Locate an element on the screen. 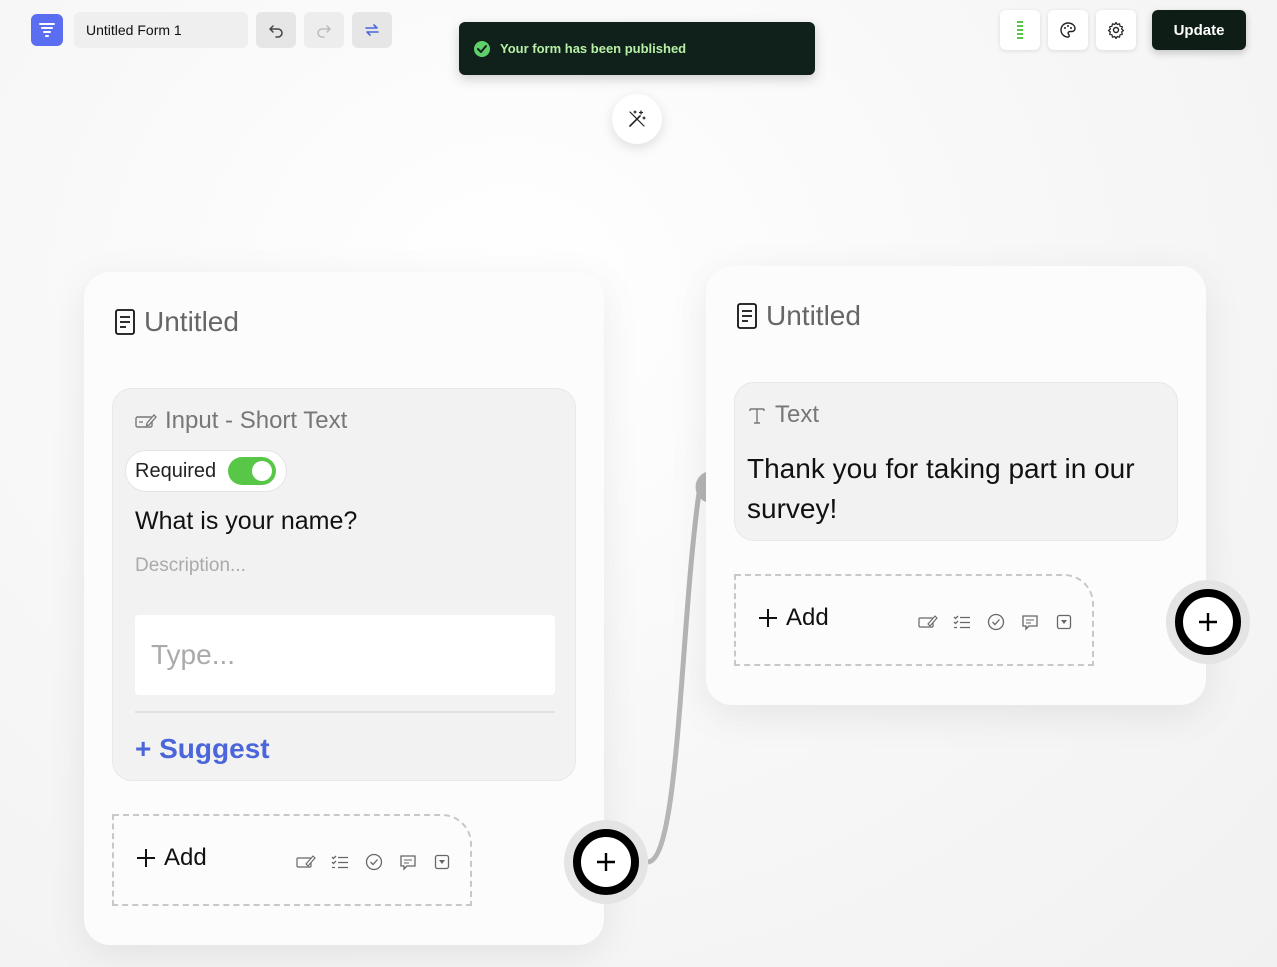 The image size is (1277, 967). required-switch is located at coordinates (252, 471).